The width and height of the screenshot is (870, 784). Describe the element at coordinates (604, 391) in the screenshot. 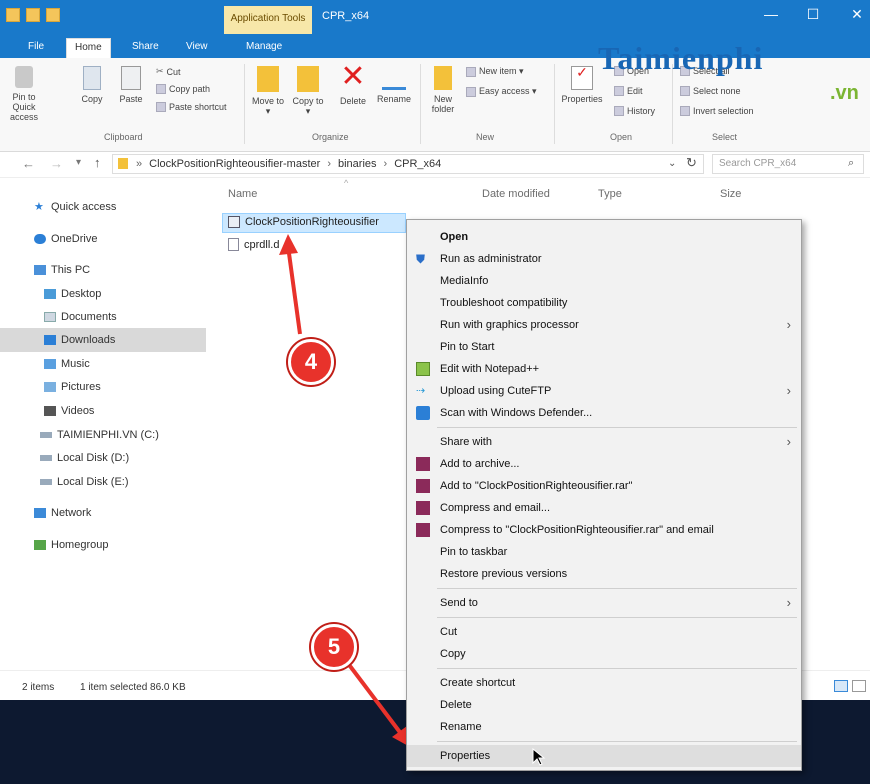

I see `menu-item-upload-cuteftp: ⇢ Upload using CuteFTP ›` at that location.